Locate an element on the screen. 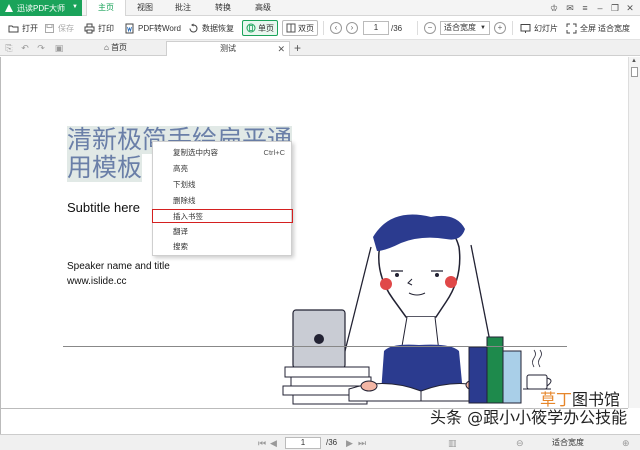 This screenshot has height=450, width=640. page-number-input: 1 is located at coordinates (376, 28).